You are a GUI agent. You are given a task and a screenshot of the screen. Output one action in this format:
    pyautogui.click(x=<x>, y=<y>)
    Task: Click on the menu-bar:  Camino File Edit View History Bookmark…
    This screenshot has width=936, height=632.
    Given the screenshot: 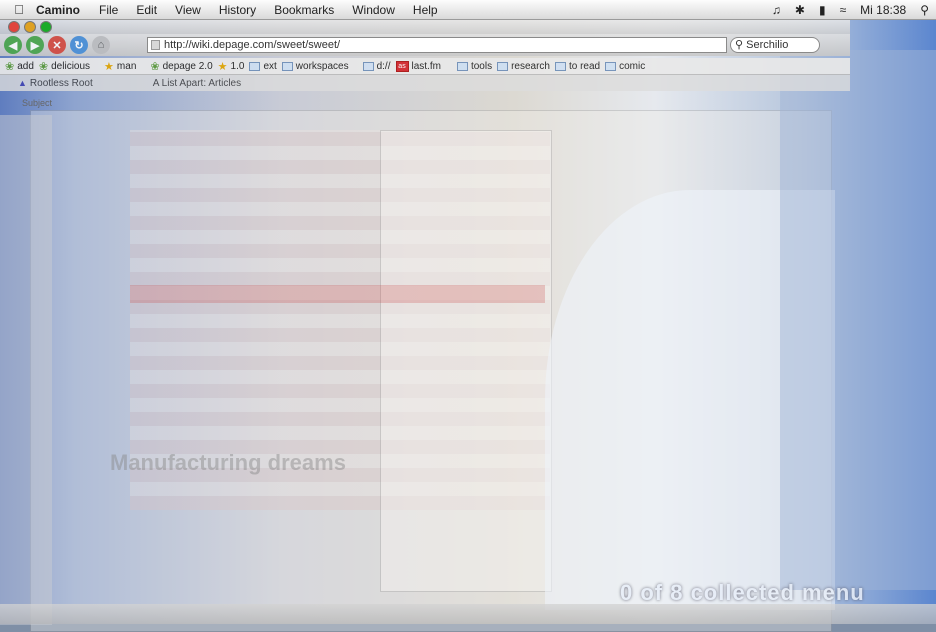 What is the action you would take?
    pyautogui.click(x=468, y=10)
    